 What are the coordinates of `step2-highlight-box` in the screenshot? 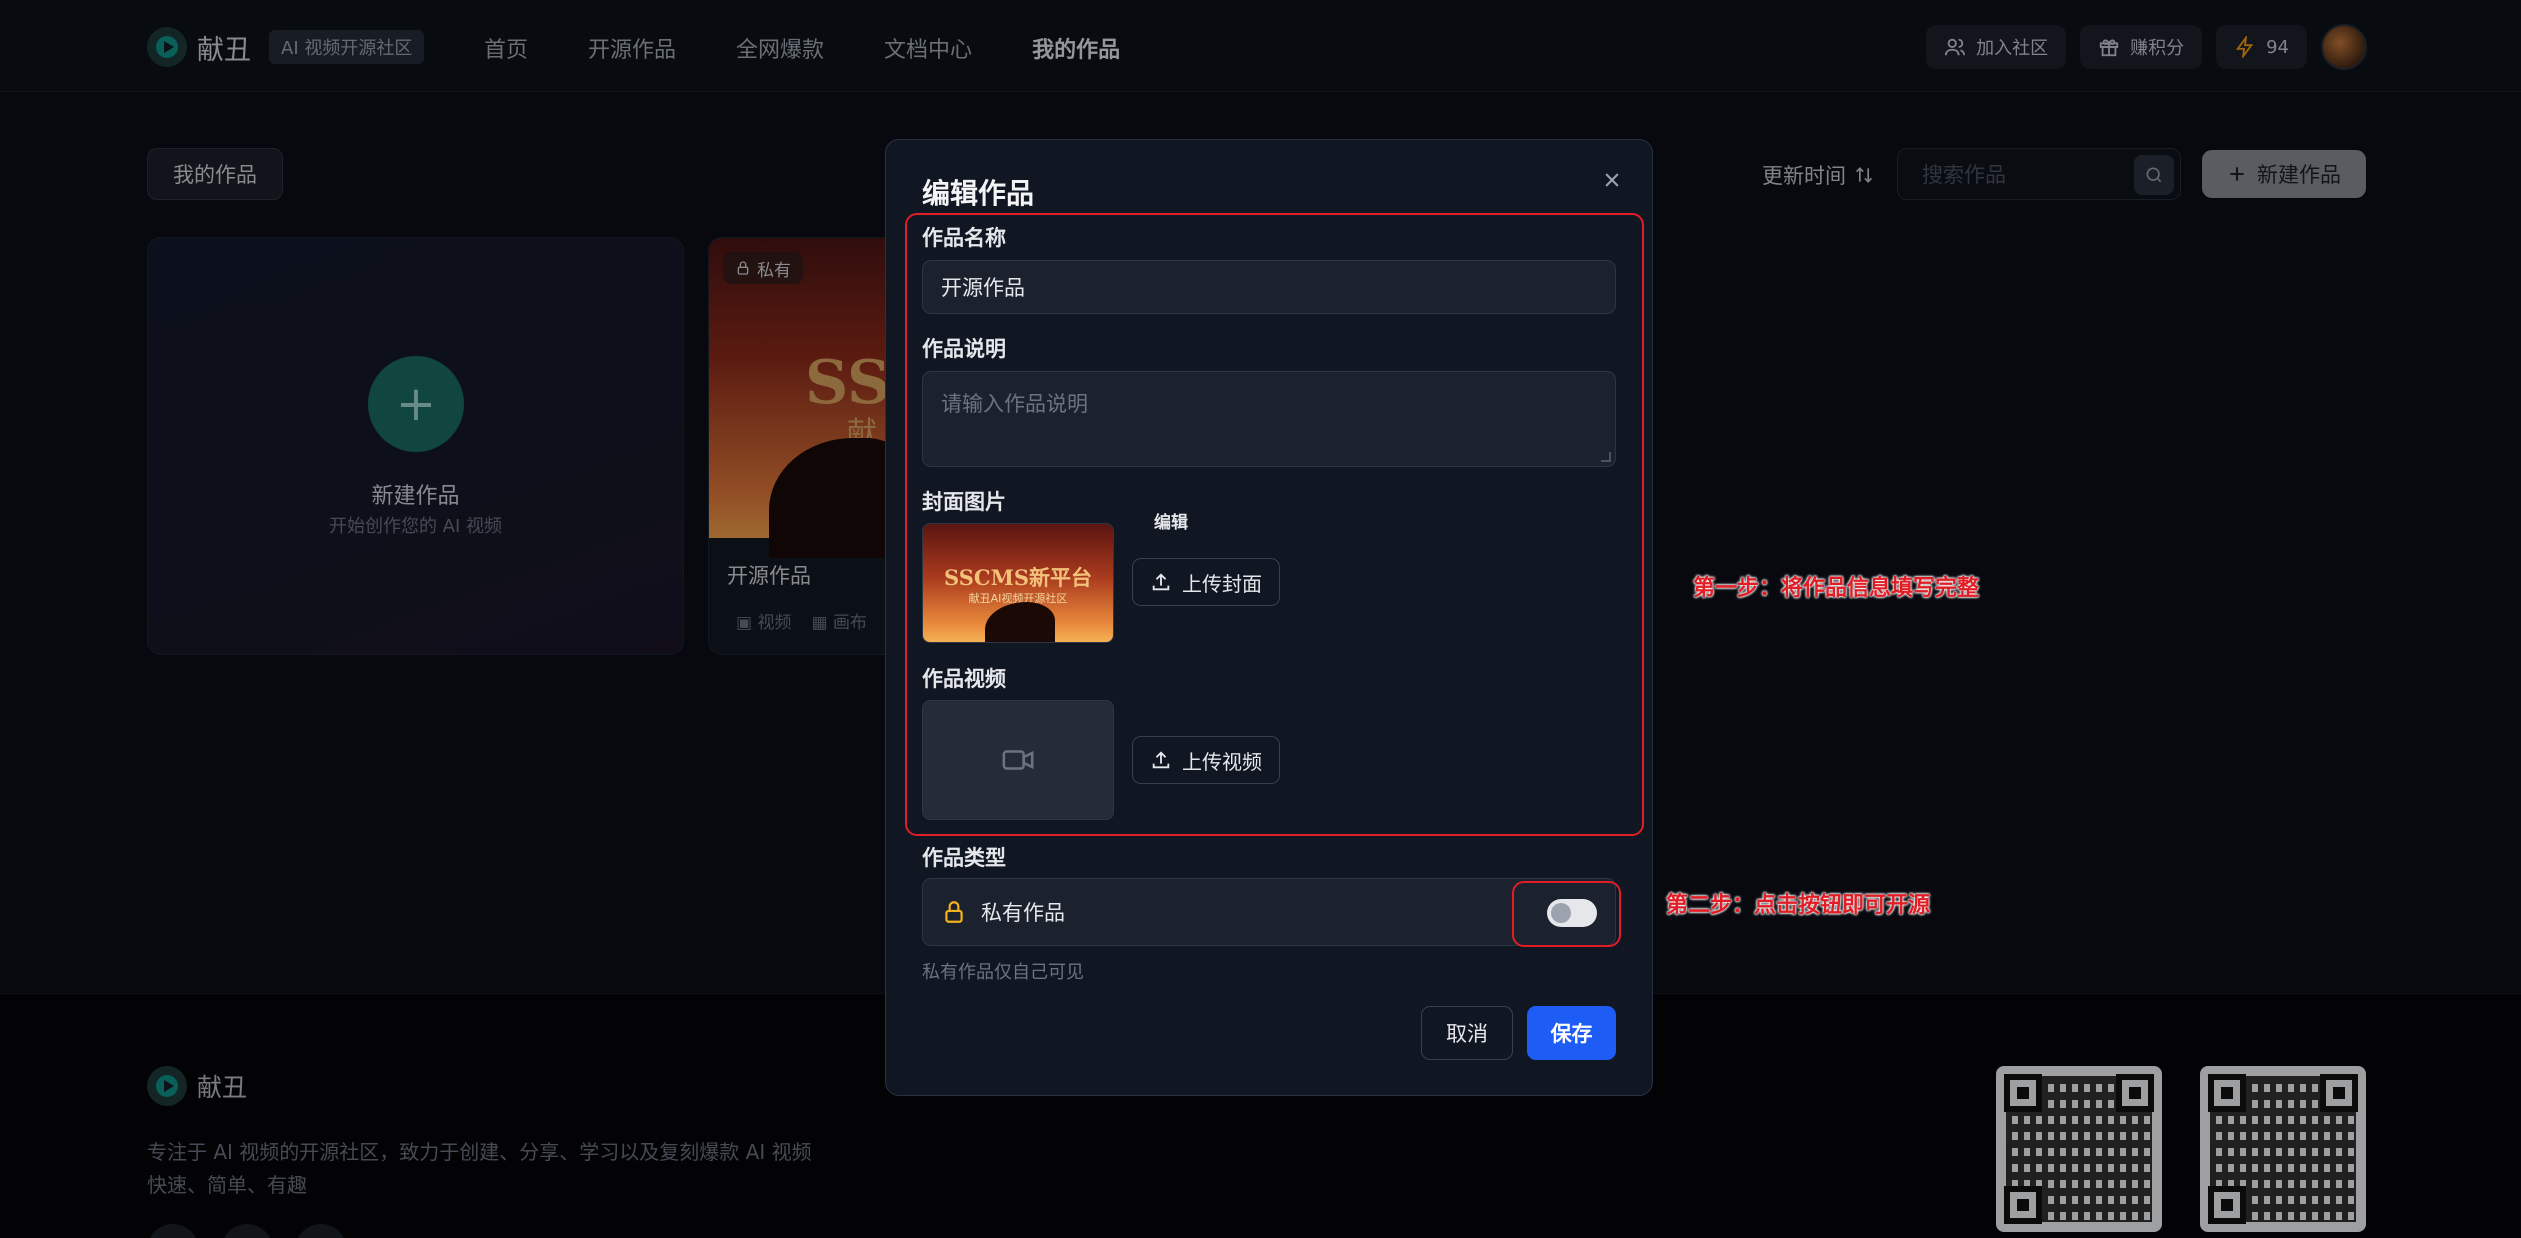 It's located at (1566, 914).